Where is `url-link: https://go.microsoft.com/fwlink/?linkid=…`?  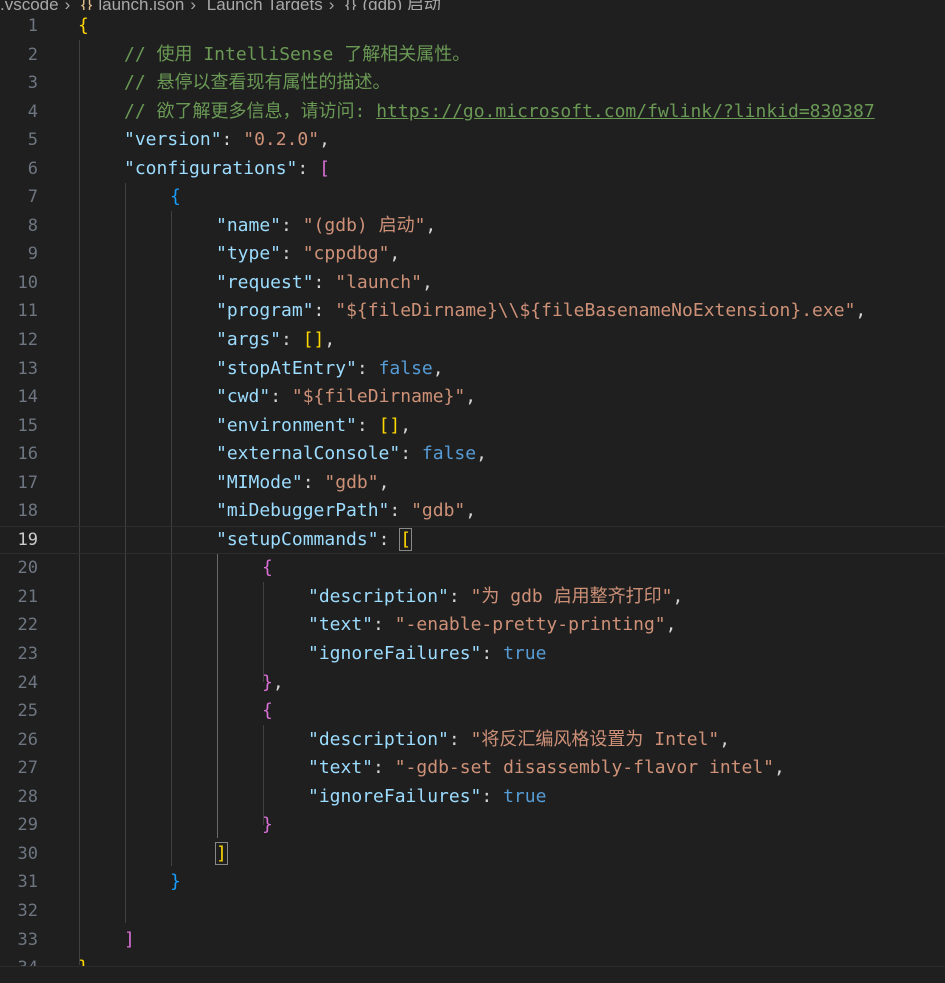
url-link: https://go.microsoft.com/fwlink/?linkid=… is located at coordinates (625, 111).